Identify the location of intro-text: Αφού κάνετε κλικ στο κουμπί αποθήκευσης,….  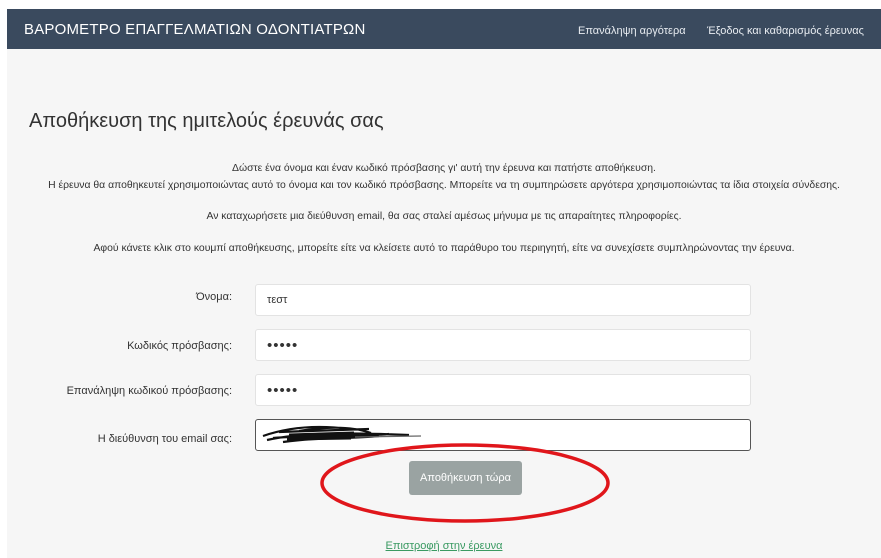
(444, 248).